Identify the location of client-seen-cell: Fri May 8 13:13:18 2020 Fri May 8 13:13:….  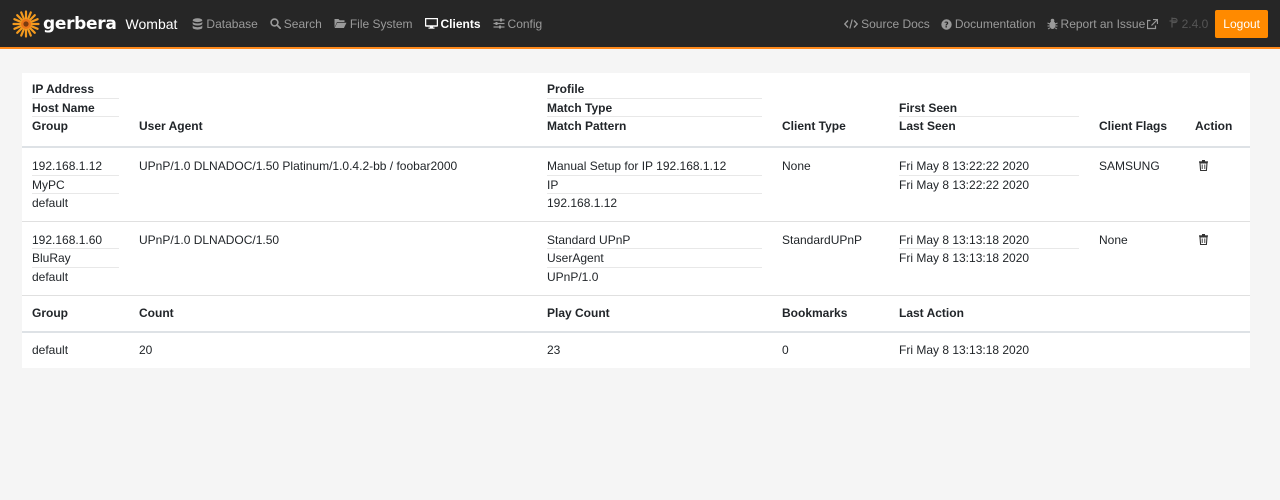
(989, 258).